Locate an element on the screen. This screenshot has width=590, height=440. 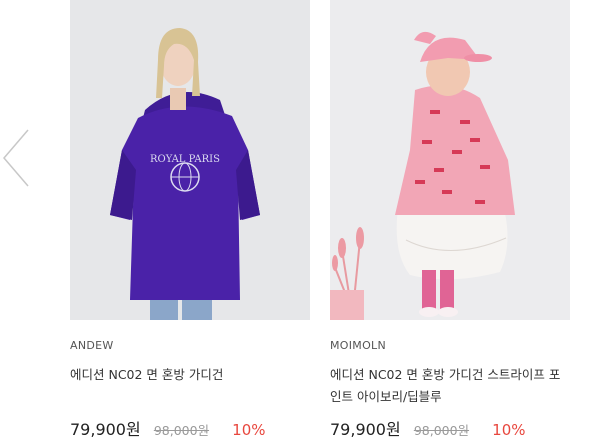
product-brand: MOIMOLN is located at coordinates (450, 346).